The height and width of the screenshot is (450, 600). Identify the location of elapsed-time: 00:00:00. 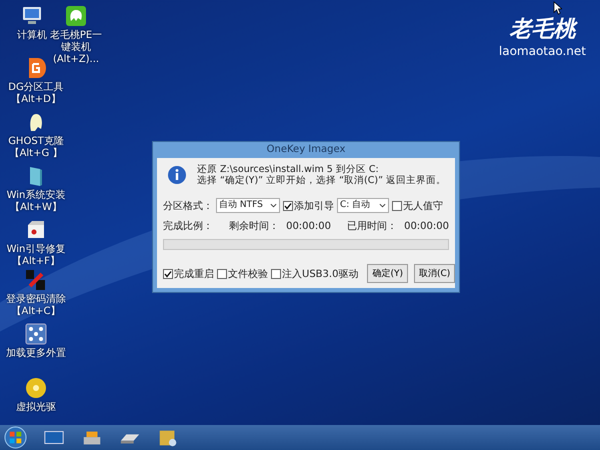
(426, 226).